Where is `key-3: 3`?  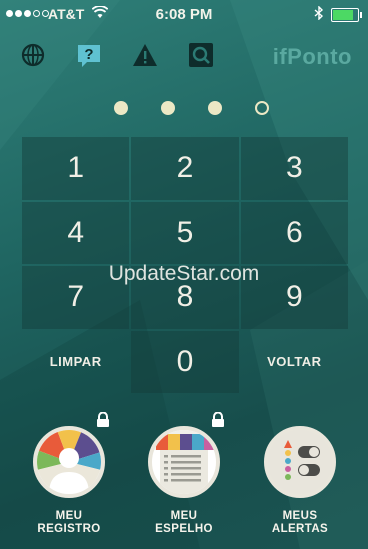
key-3: 3 is located at coordinates (294, 168).